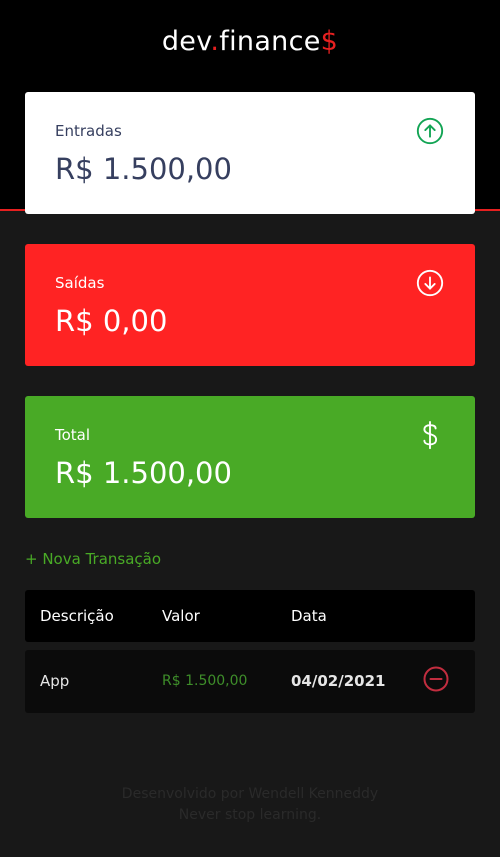  Describe the element at coordinates (143, 473) in the screenshot. I see `total-value: R$ 1.500,00` at that location.